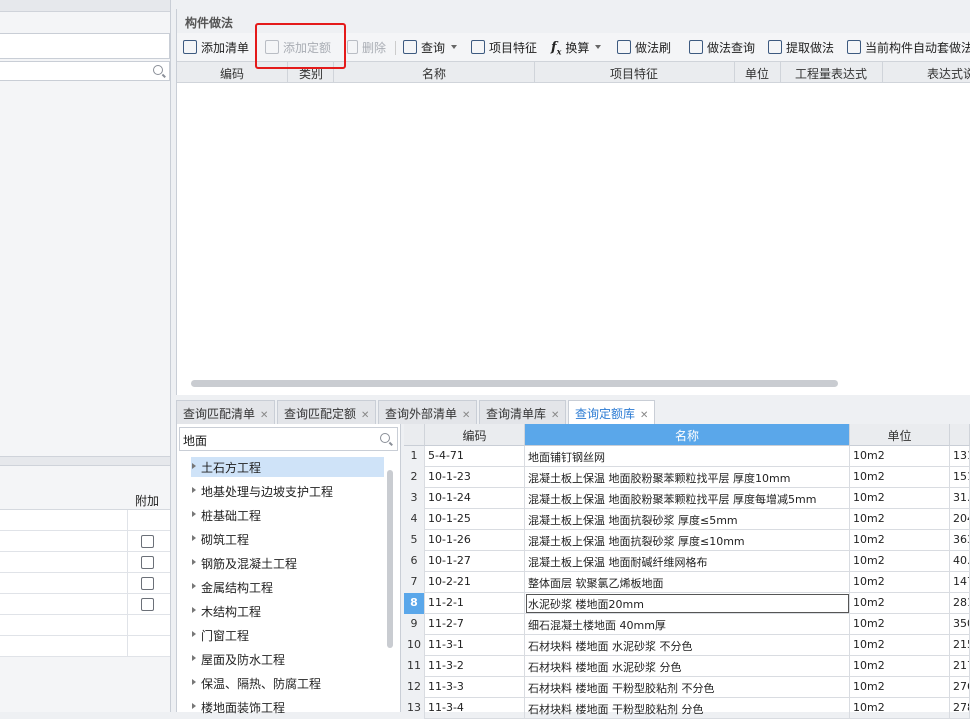 This screenshot has width=970, height=719. What do you see at coordinates (327, 412) in the screenshot?
I see `tab-query-match-quota: 查询匹配定额 ✕` at bounding box center [327, 412].